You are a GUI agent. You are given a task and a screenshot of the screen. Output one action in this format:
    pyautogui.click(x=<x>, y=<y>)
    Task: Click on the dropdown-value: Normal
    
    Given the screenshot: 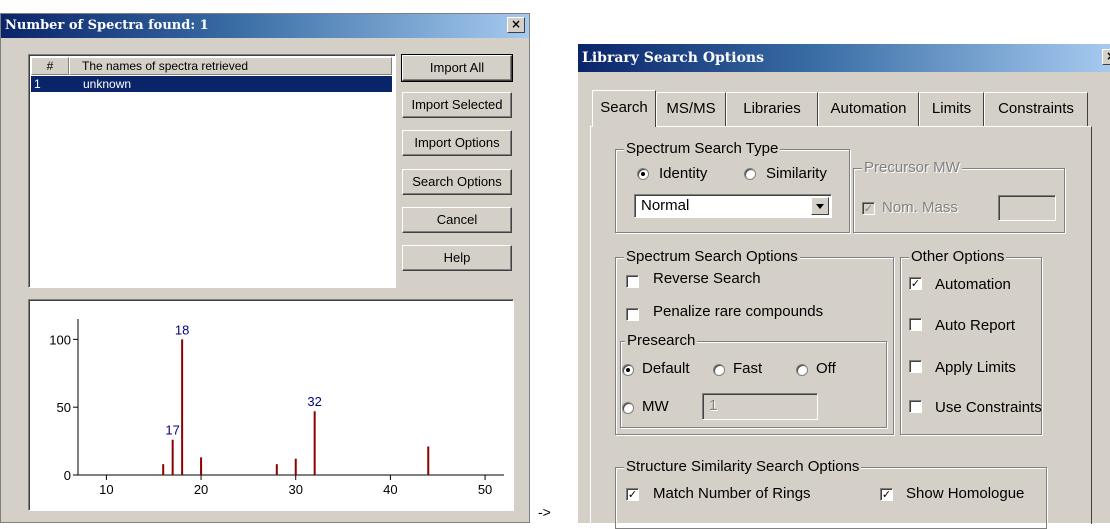 What is the action you would take?
    pyautogui.click(x=665, y=205)
    